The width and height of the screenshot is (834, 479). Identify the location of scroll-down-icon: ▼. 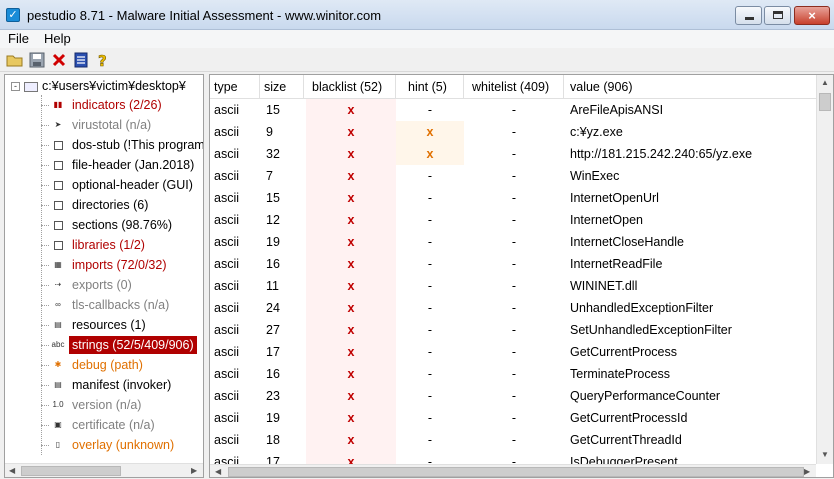
(825, 454).